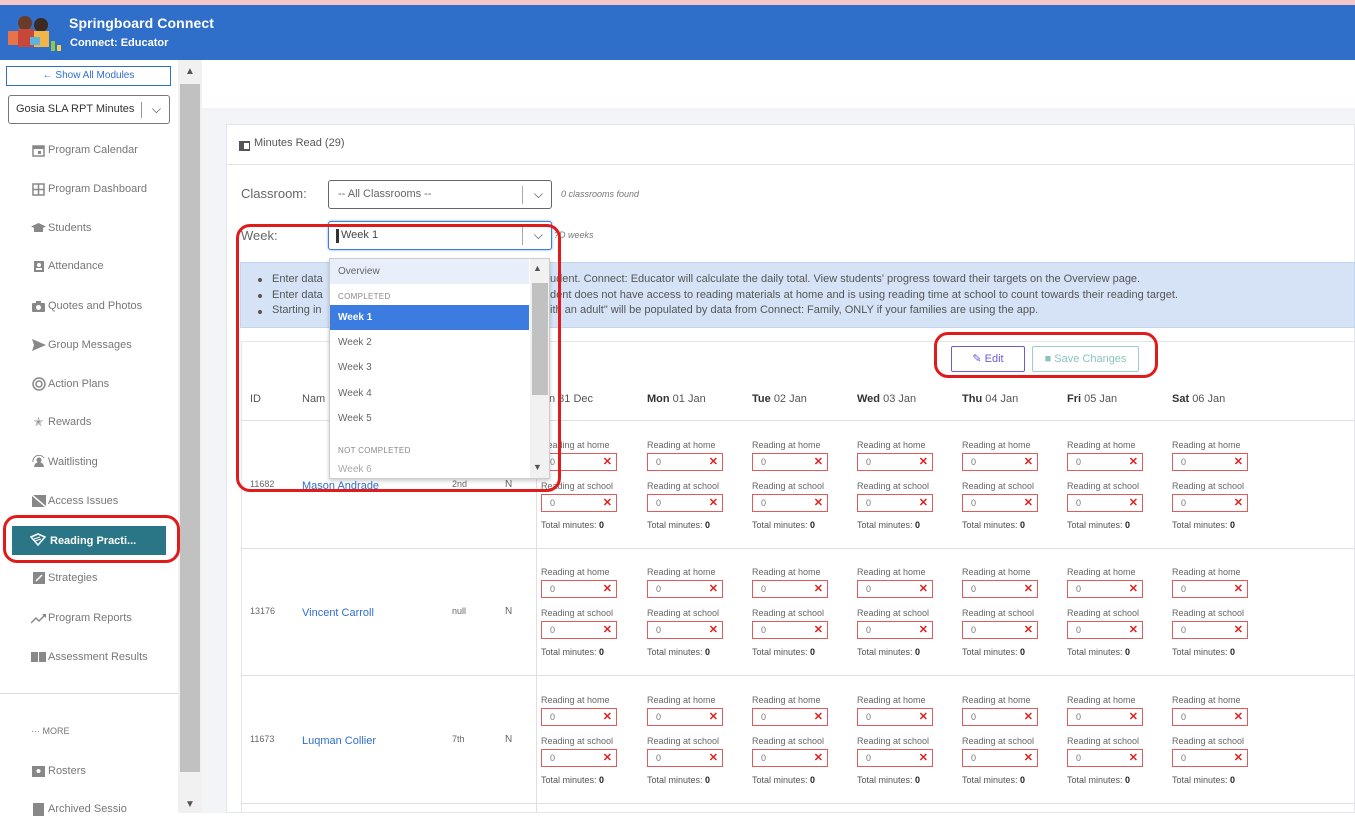 The height and width of the screenshot is (819, 1355). What do you see at coordinates (190, 72) in the screenshot?
I see `scroll-up-arrow-icon: ▲` at bounding box center [190, 72].